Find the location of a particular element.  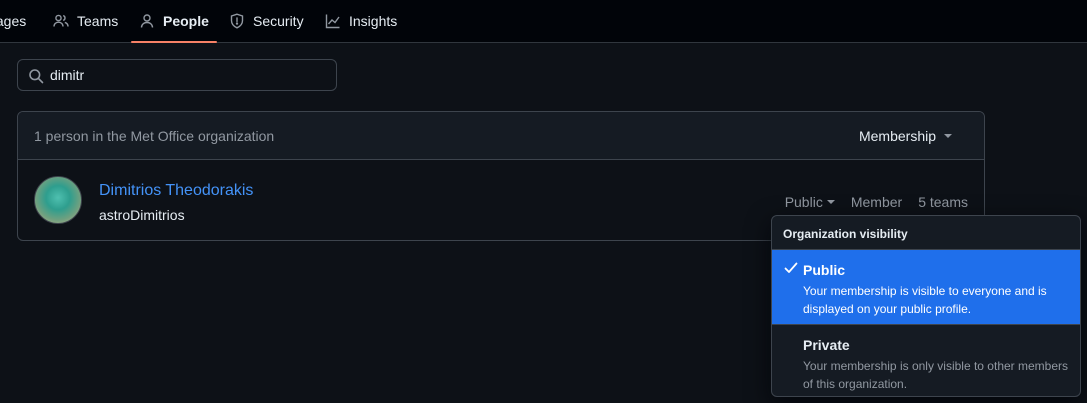

nav-people-label: People is located at coordinates (186, 21).